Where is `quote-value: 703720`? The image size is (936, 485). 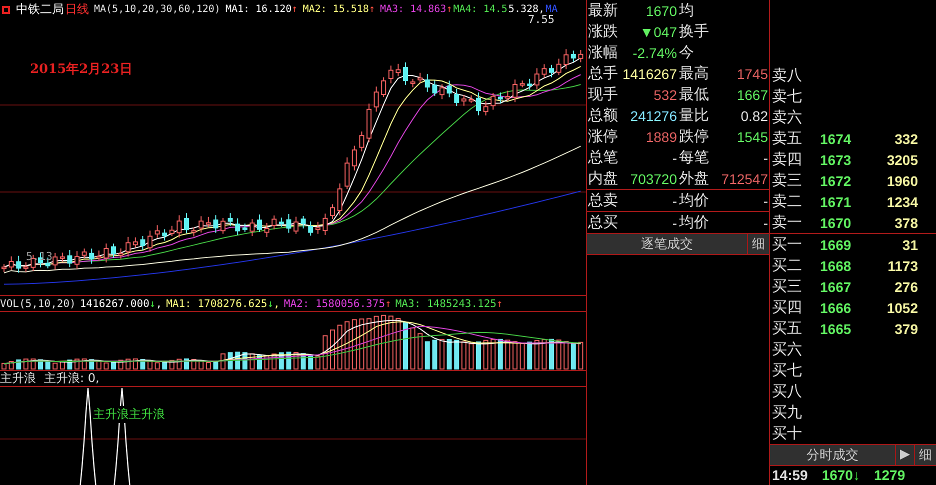
quote-value: 703720 is located at coordinates (653, 178).